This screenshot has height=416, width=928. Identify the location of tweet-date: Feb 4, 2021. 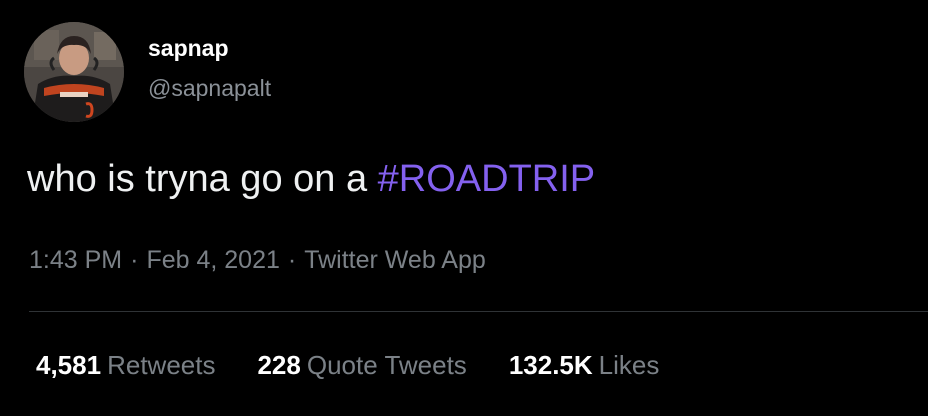
(212, 260).